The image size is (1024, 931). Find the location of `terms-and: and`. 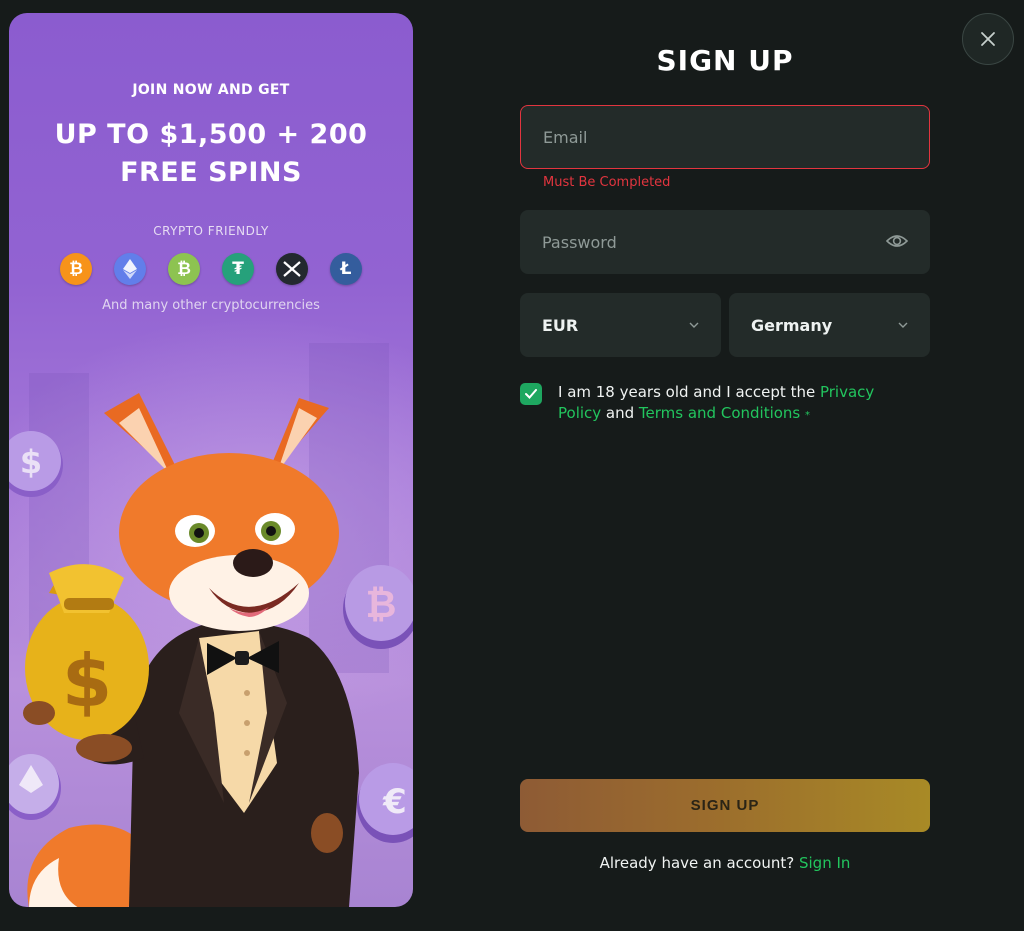

terms-and: and is located at coordinates (620, 413).